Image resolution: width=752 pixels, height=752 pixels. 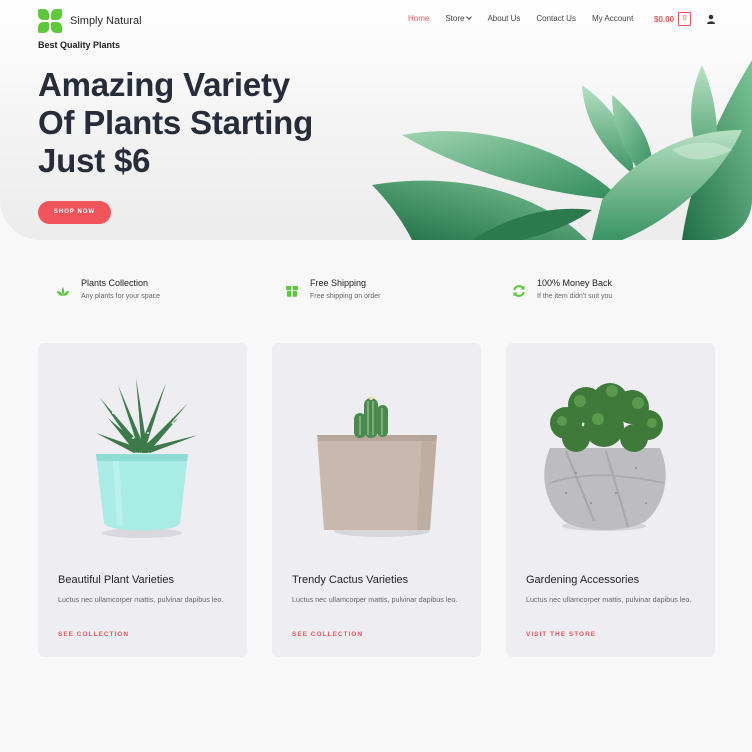 What do you see at coordinates (63, 291) in the screenshot?
I see `plant-icon` at bounding box center [63, 291].